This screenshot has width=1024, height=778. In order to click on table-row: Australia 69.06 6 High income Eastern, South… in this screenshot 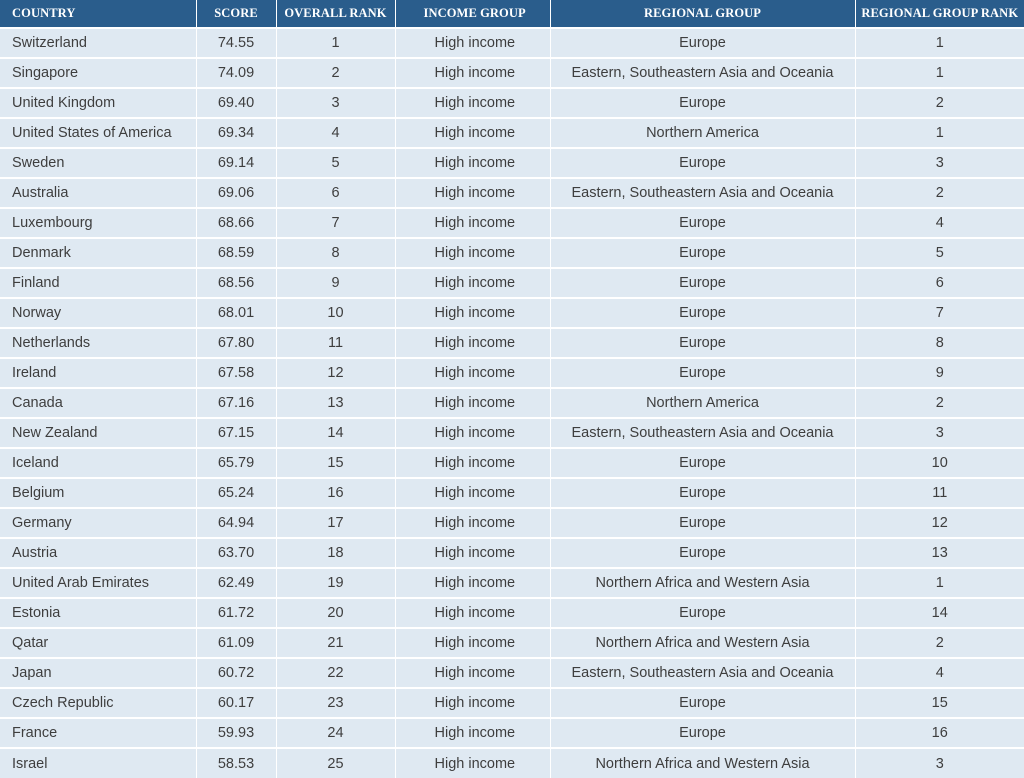, I will do `click(512, 192)`.